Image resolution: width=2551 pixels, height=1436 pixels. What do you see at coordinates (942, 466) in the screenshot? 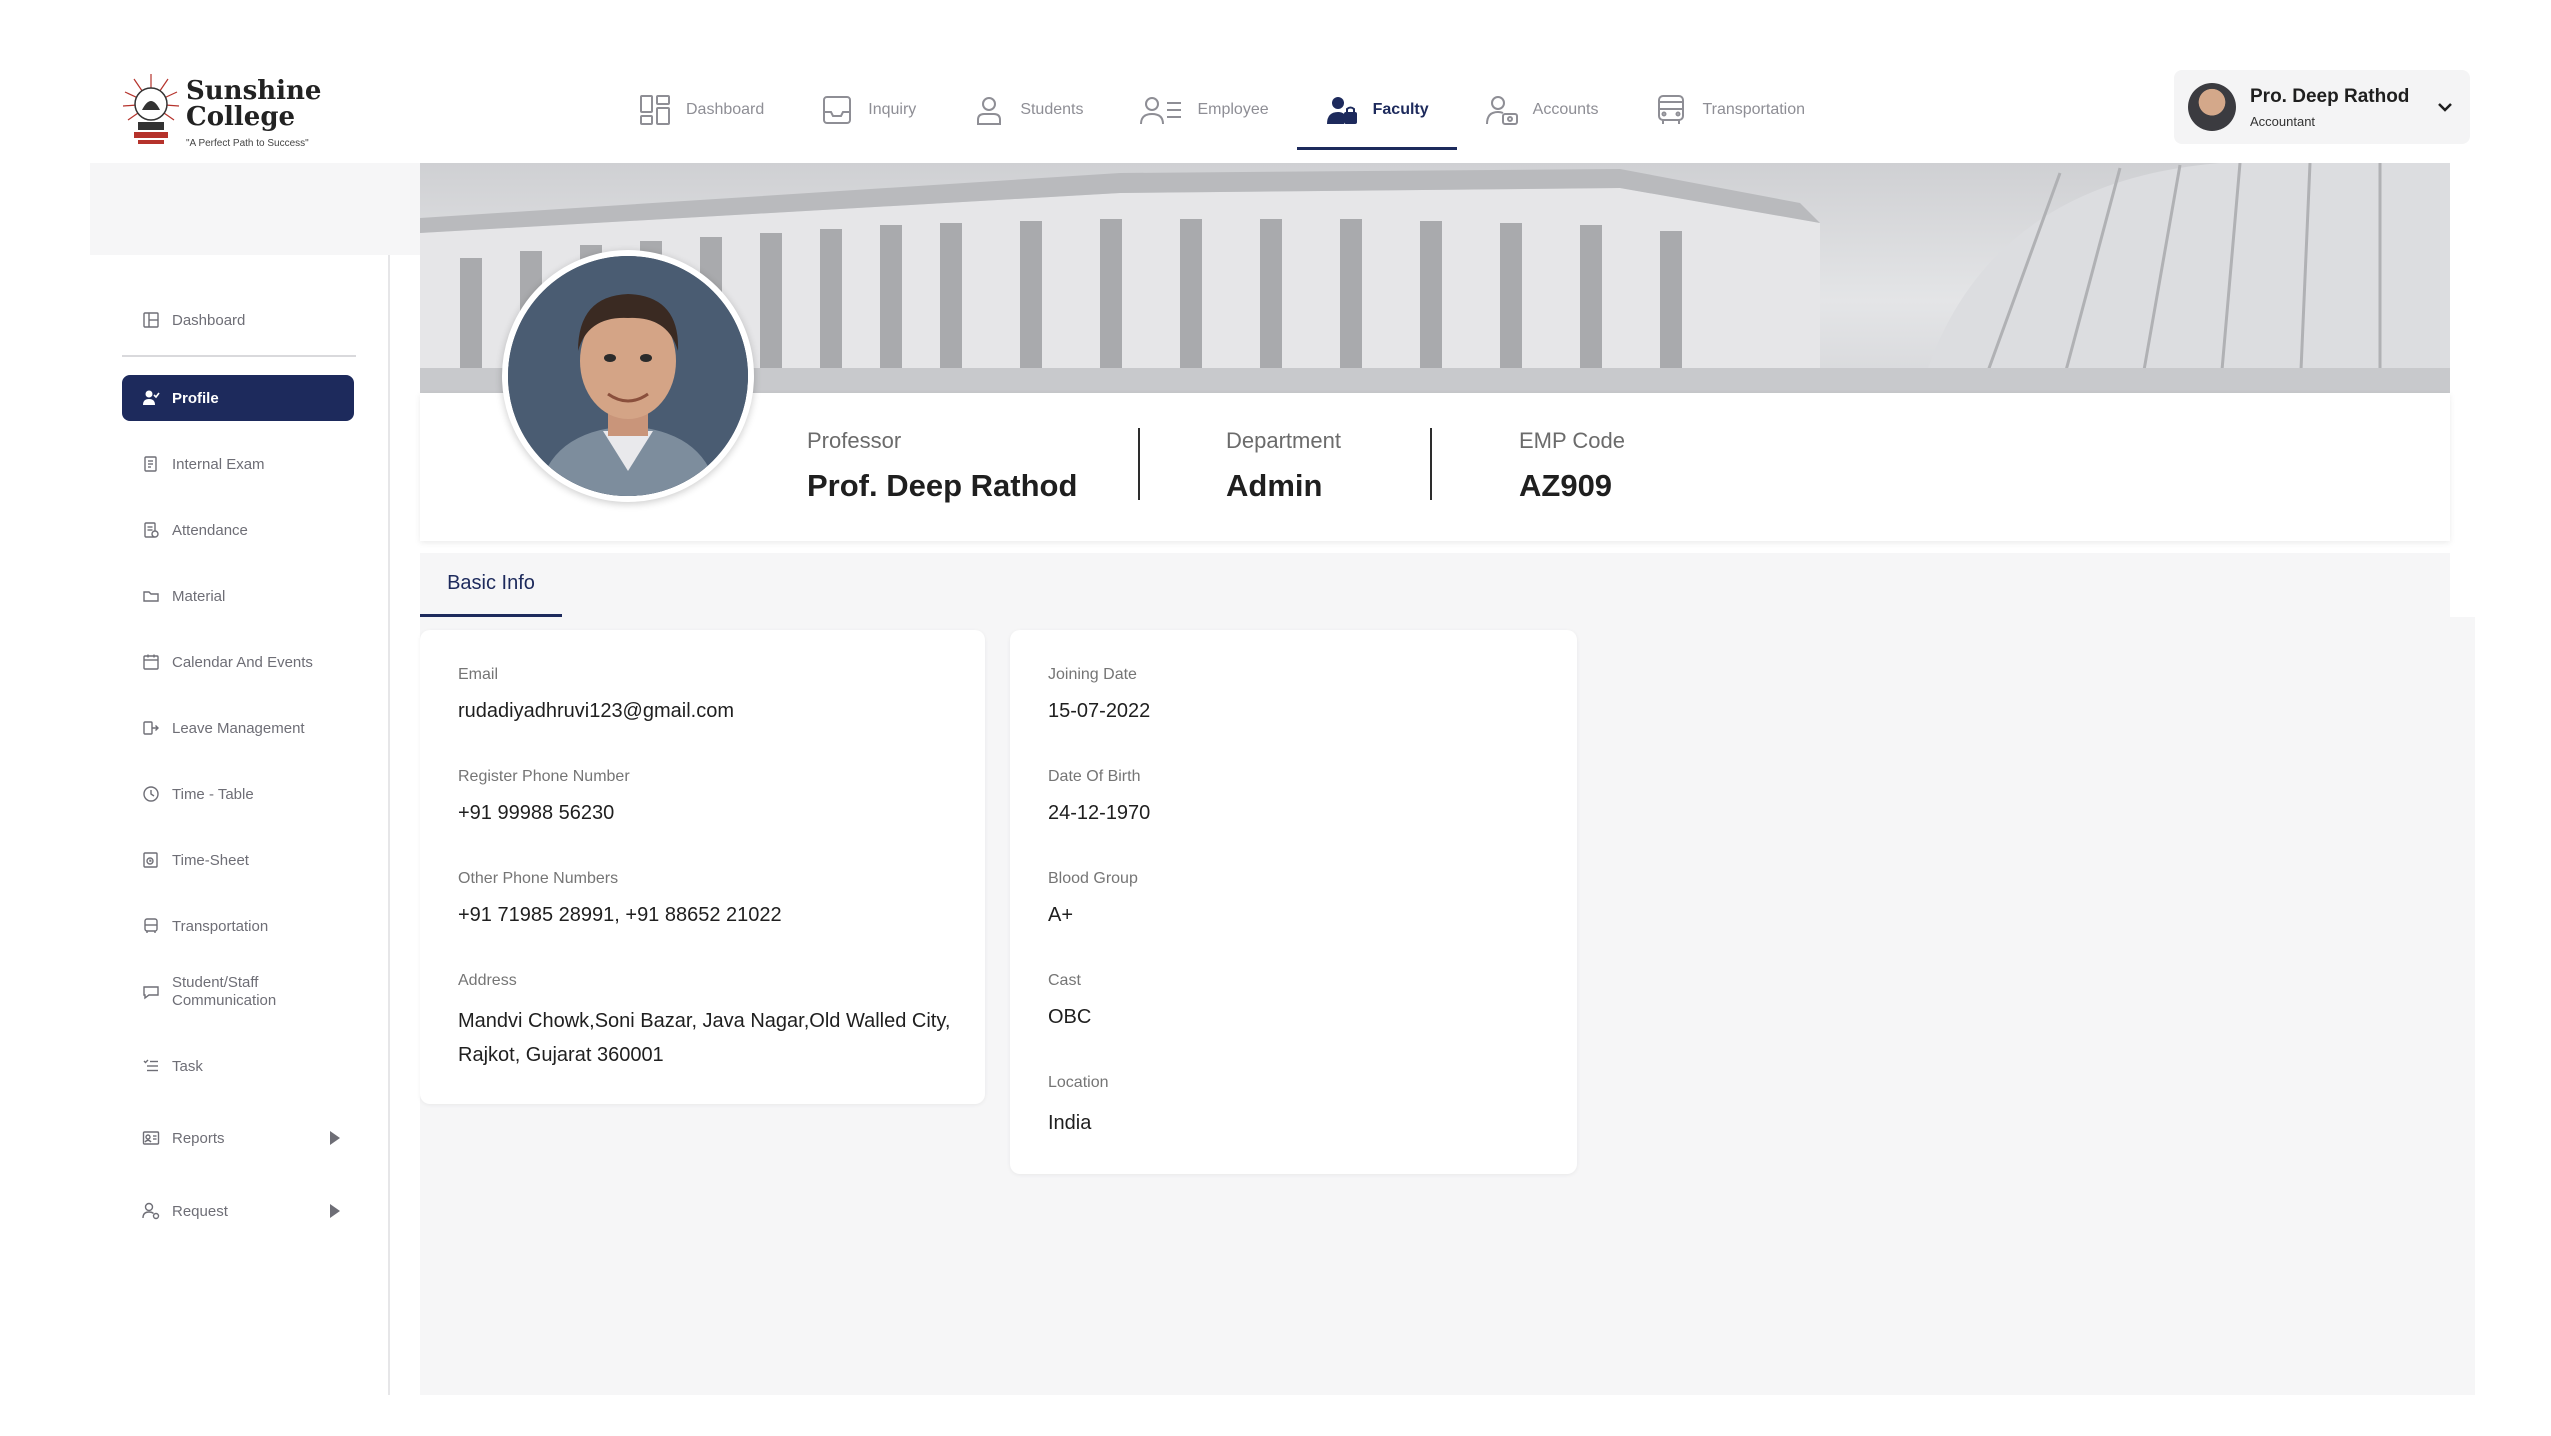
I see `designation-block: Professor Prof. Deep Rathod` at bounding box center [942, 466].